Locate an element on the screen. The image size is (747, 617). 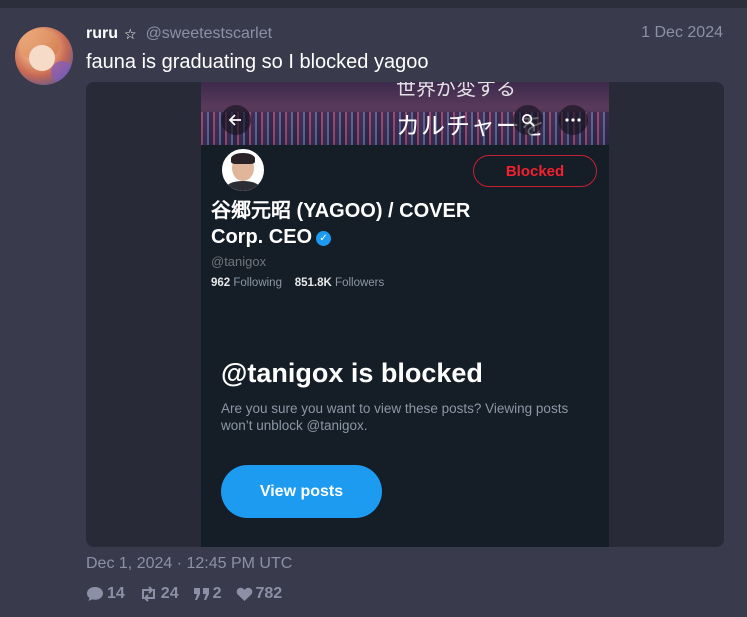
like-stat: 782 is located at coordinates (259, 594).